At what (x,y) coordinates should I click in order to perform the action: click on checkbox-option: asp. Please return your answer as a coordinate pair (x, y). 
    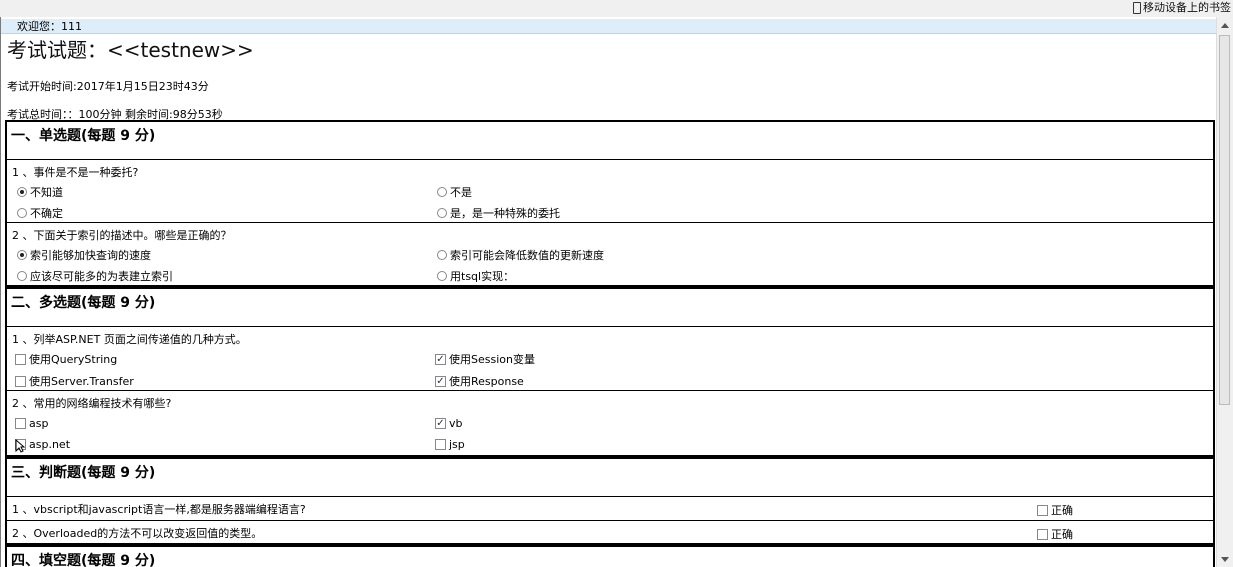
    Looking at the image, I should click on (31, 423).